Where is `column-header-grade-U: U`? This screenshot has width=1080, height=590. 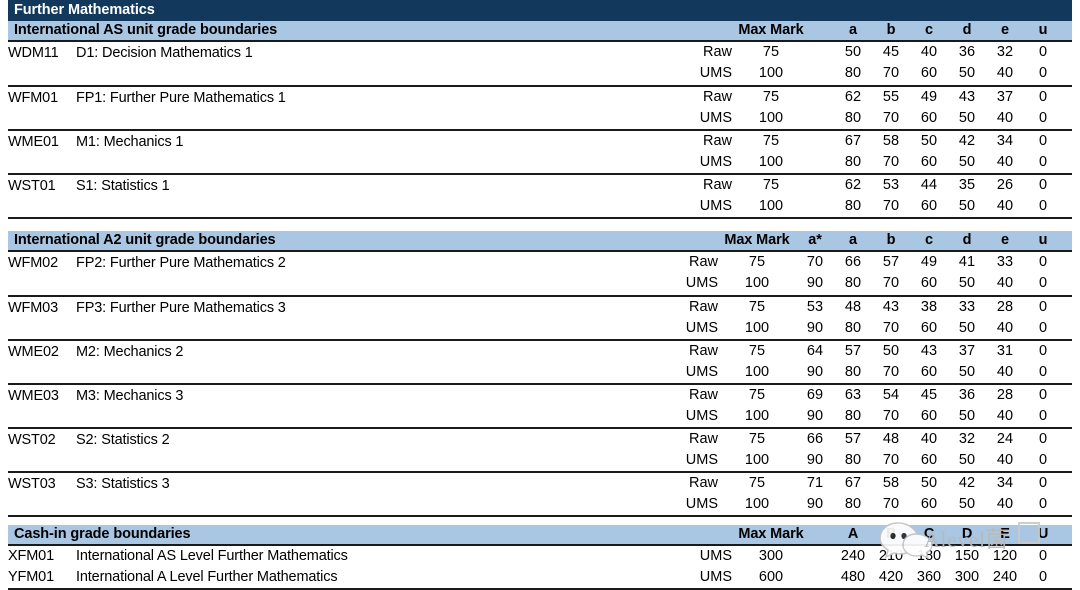 column-header-grade-U: U is located at coordinates (1043, 534).